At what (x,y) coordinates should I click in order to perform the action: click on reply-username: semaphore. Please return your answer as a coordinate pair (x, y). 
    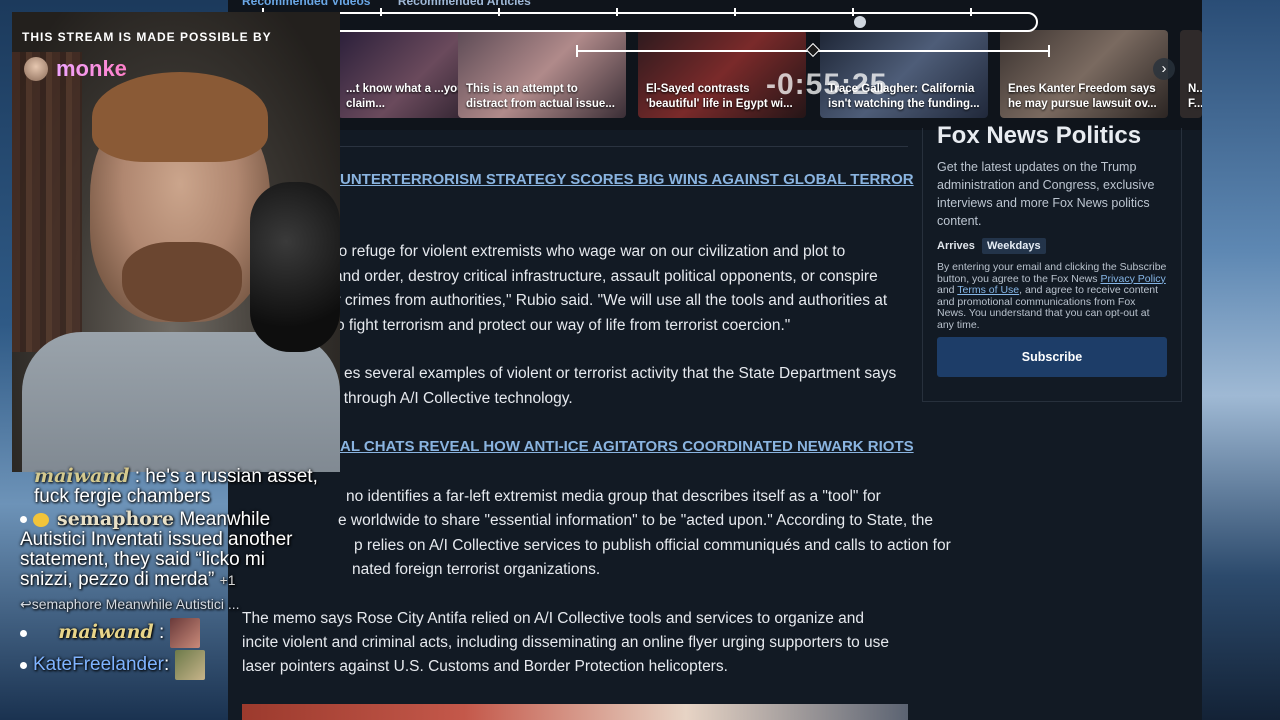
    Looking at the image, I should click on (66, 604).